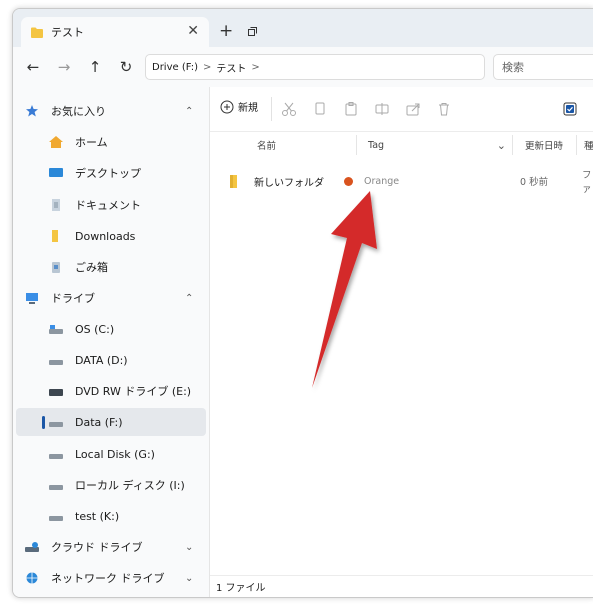 The width and height of the screenshot is (593, 605). What do you see at coordinates (56, 142) in the screenshot?
I see `home-icon` at bounding box center [56, 142].